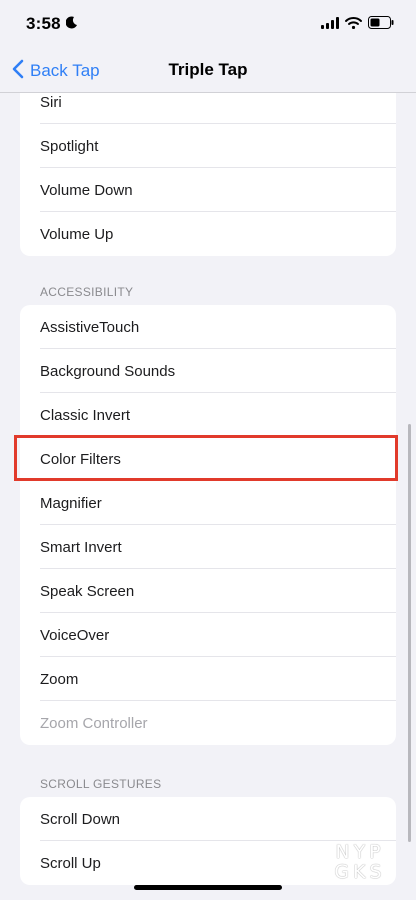  I want to click on moon-icon, so click(71, 25).